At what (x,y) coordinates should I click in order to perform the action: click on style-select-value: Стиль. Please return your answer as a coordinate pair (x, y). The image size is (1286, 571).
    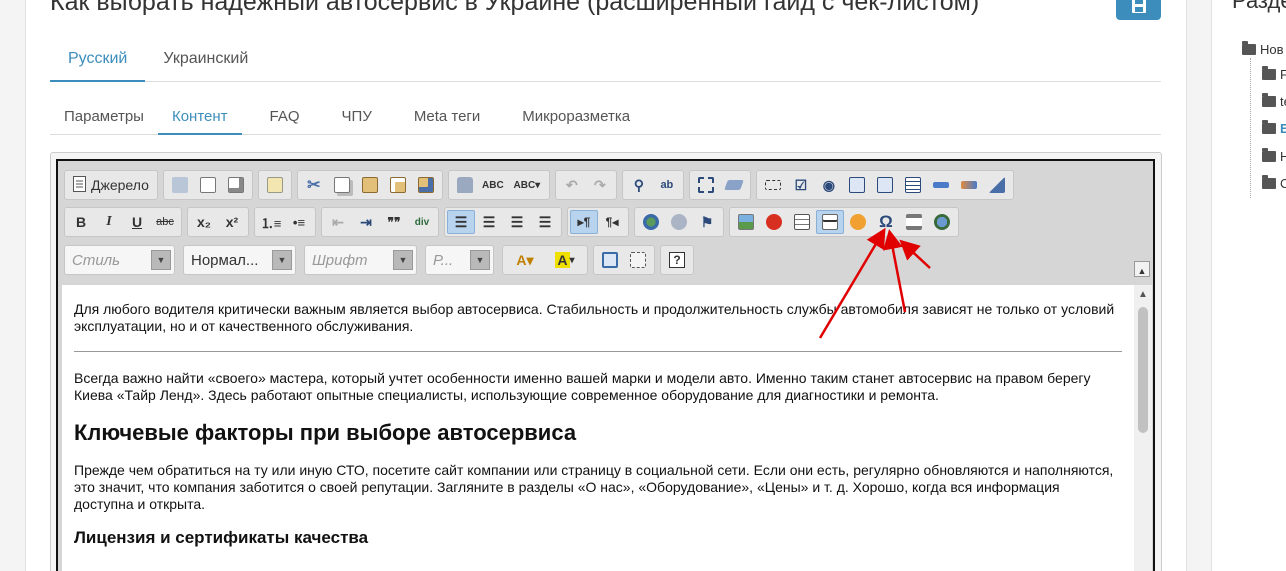
    Looking at the image, I should click on (96, 260).